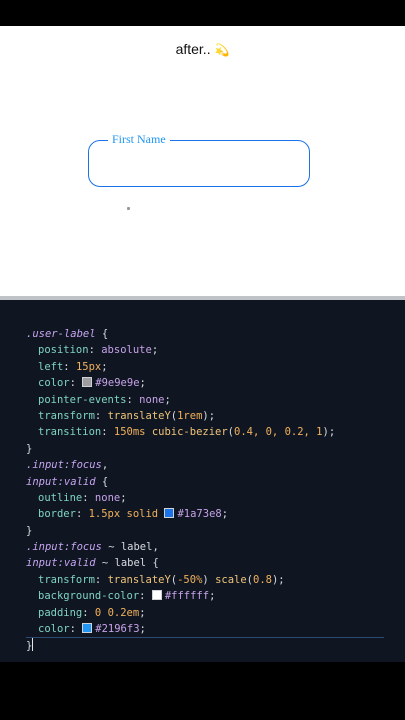 The width and height of the screenshot is (405, 720). Describe the element at coordinates (193, 49) in the screenshot. I see `caption-text: after..` at that location.